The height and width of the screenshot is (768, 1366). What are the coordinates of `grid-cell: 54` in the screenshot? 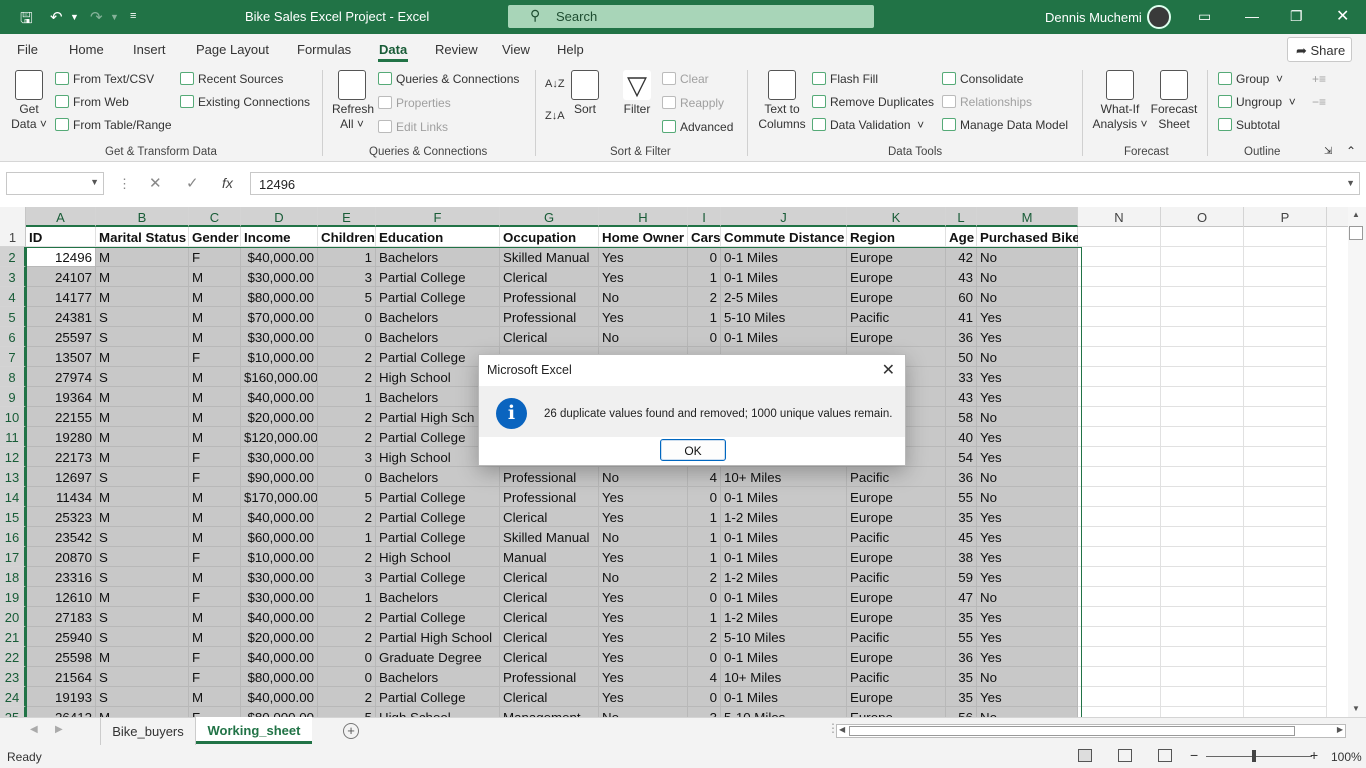 It's located at (961, 457).